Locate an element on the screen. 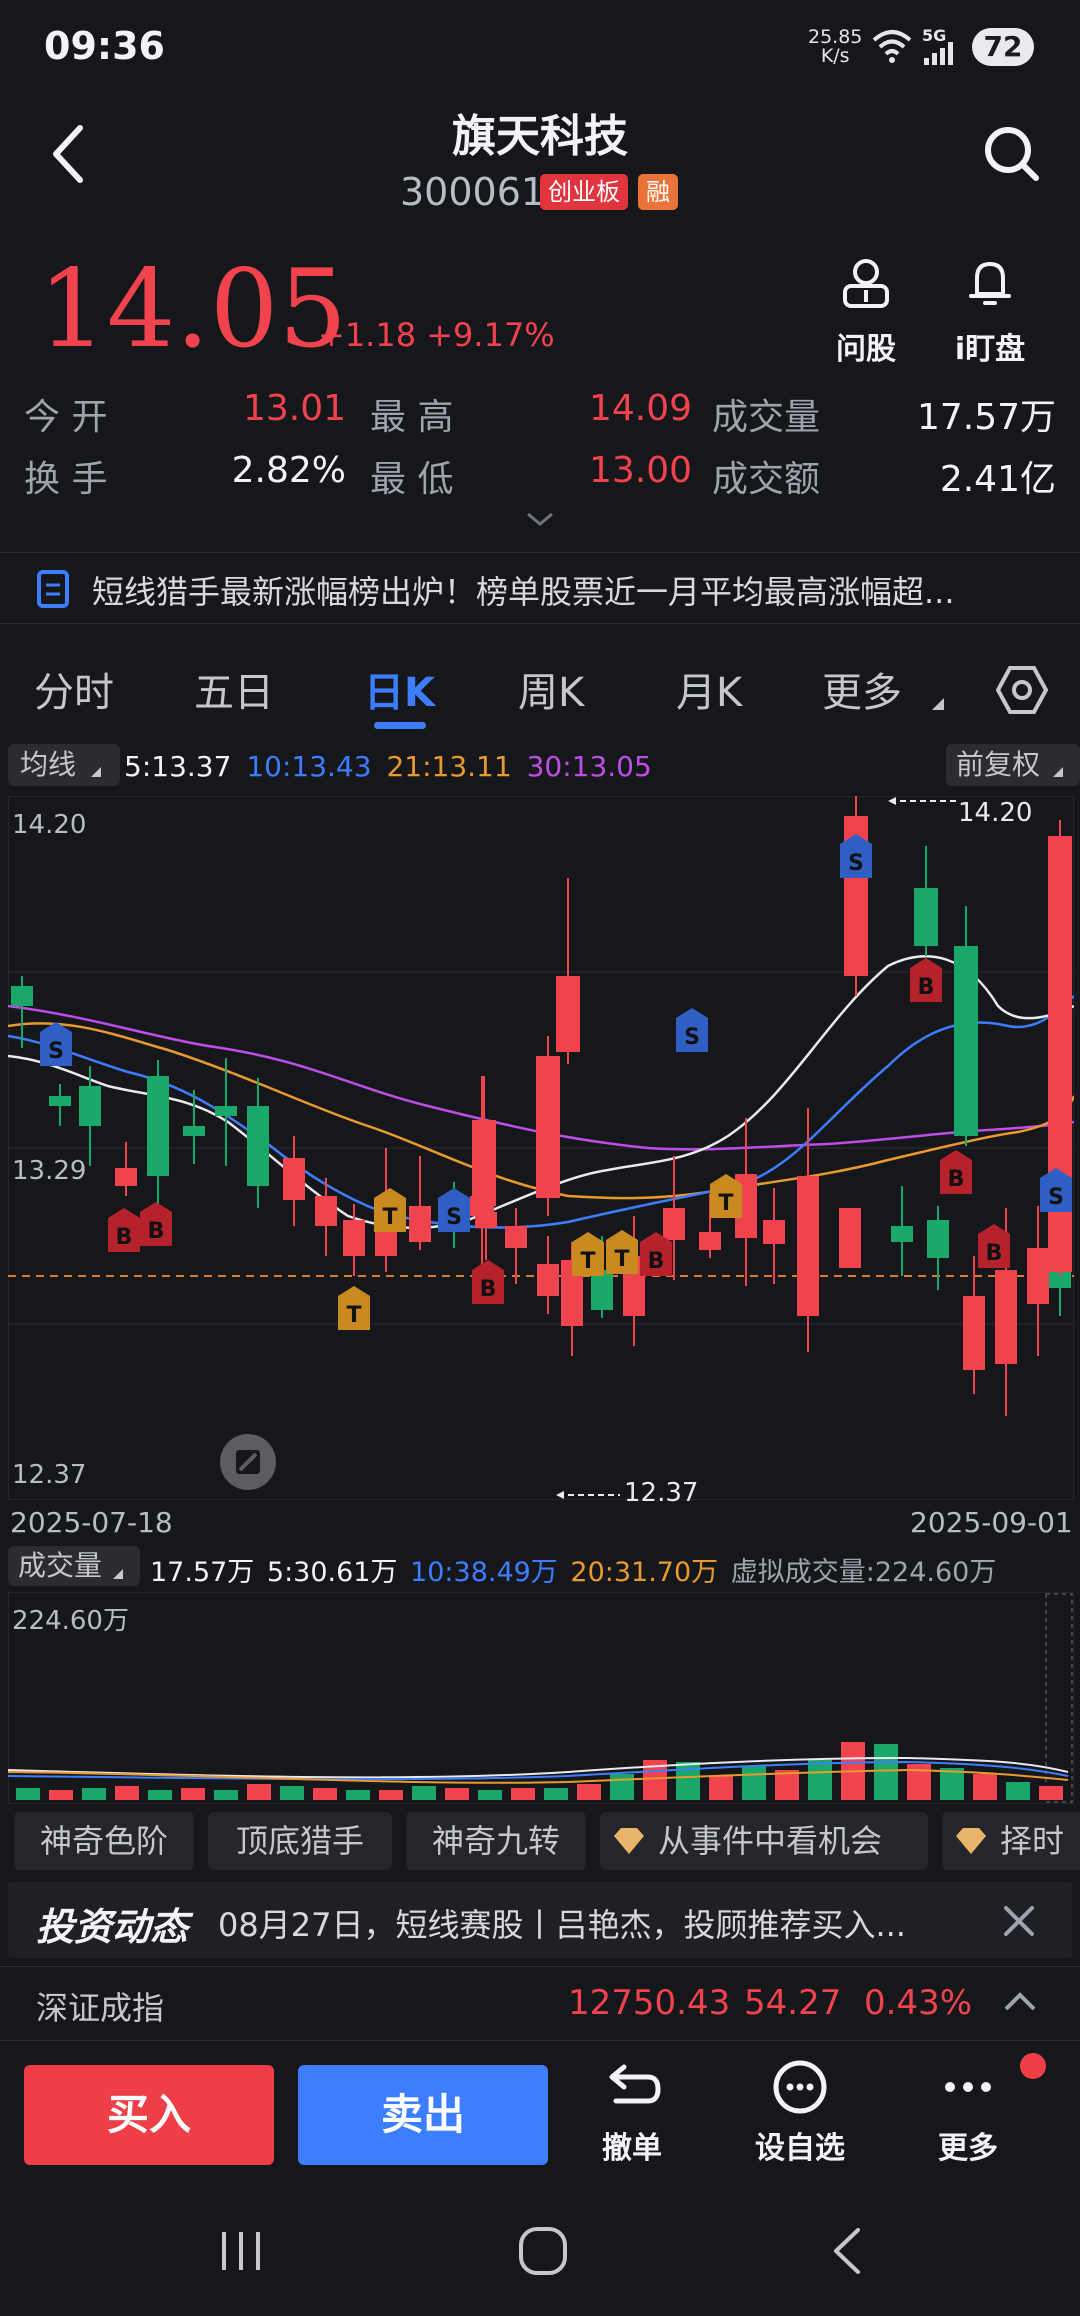 The image size is (1080, 2316). settings-hexagon-icon is located at coordinates (1022, 690).